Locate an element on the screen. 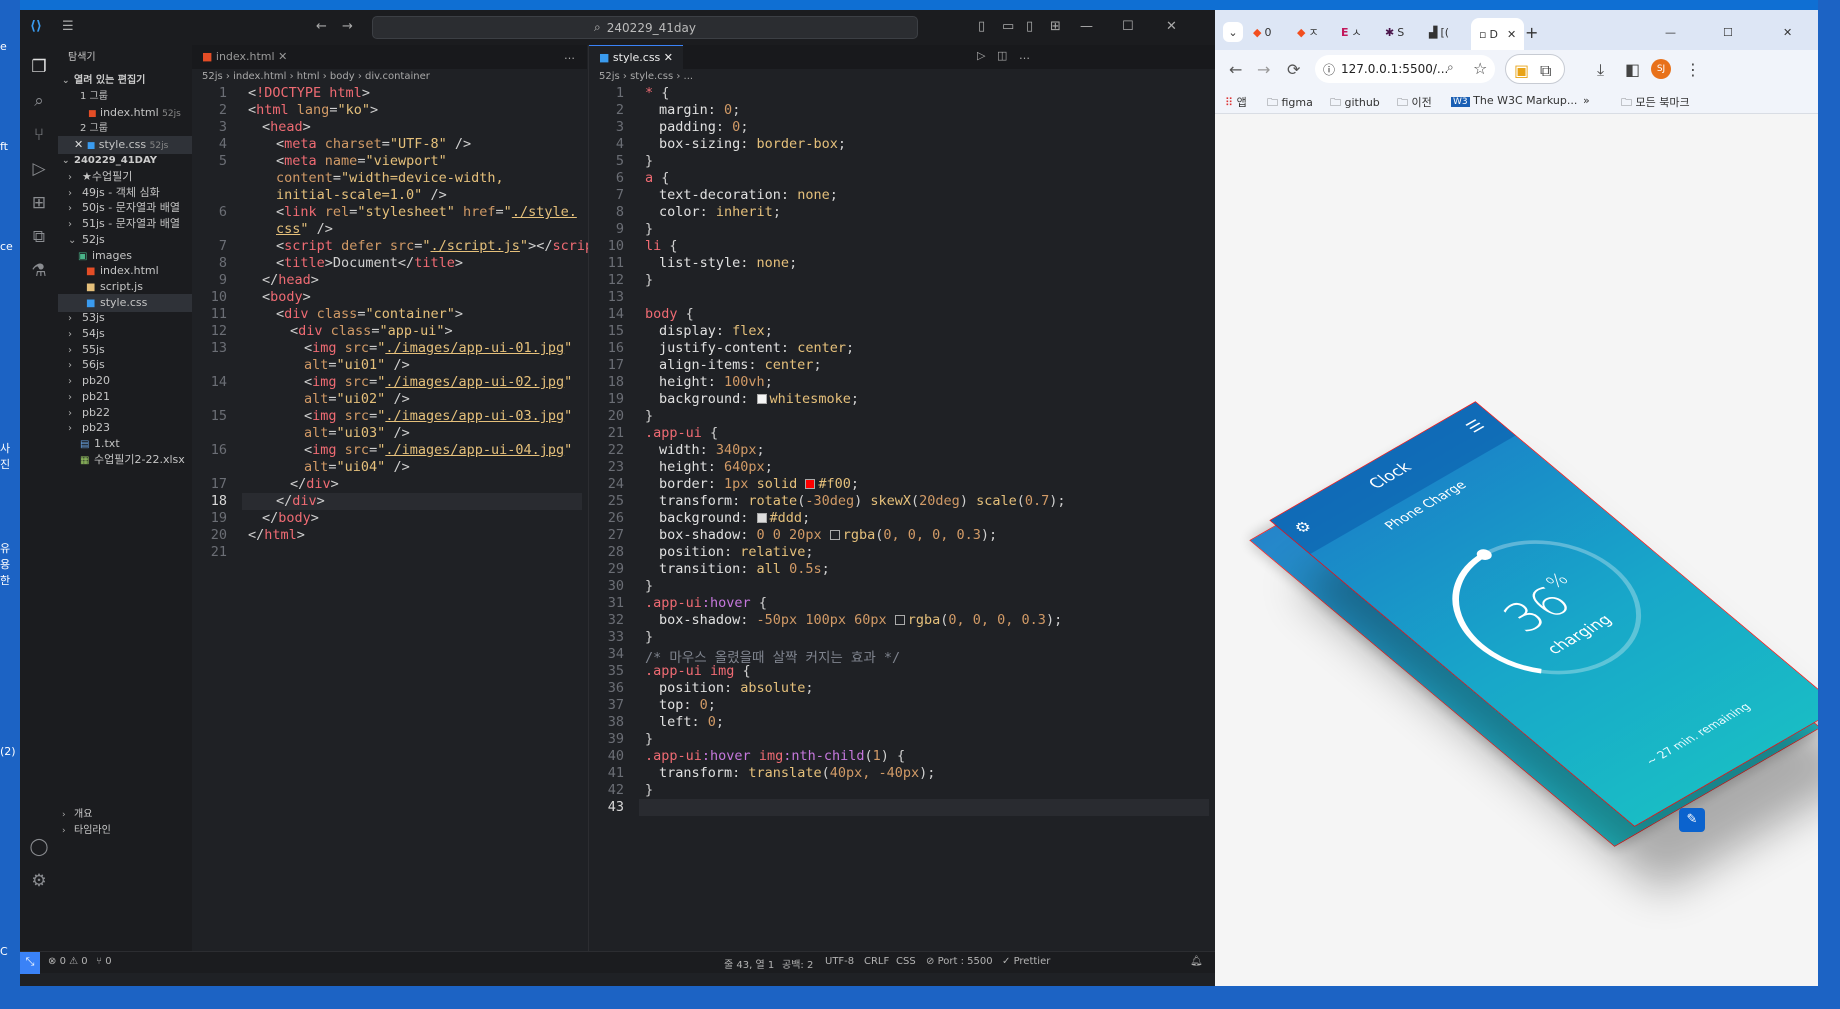 The image size is (1840, 1009). language-mode: CSS is located at coordinates (906, 961).